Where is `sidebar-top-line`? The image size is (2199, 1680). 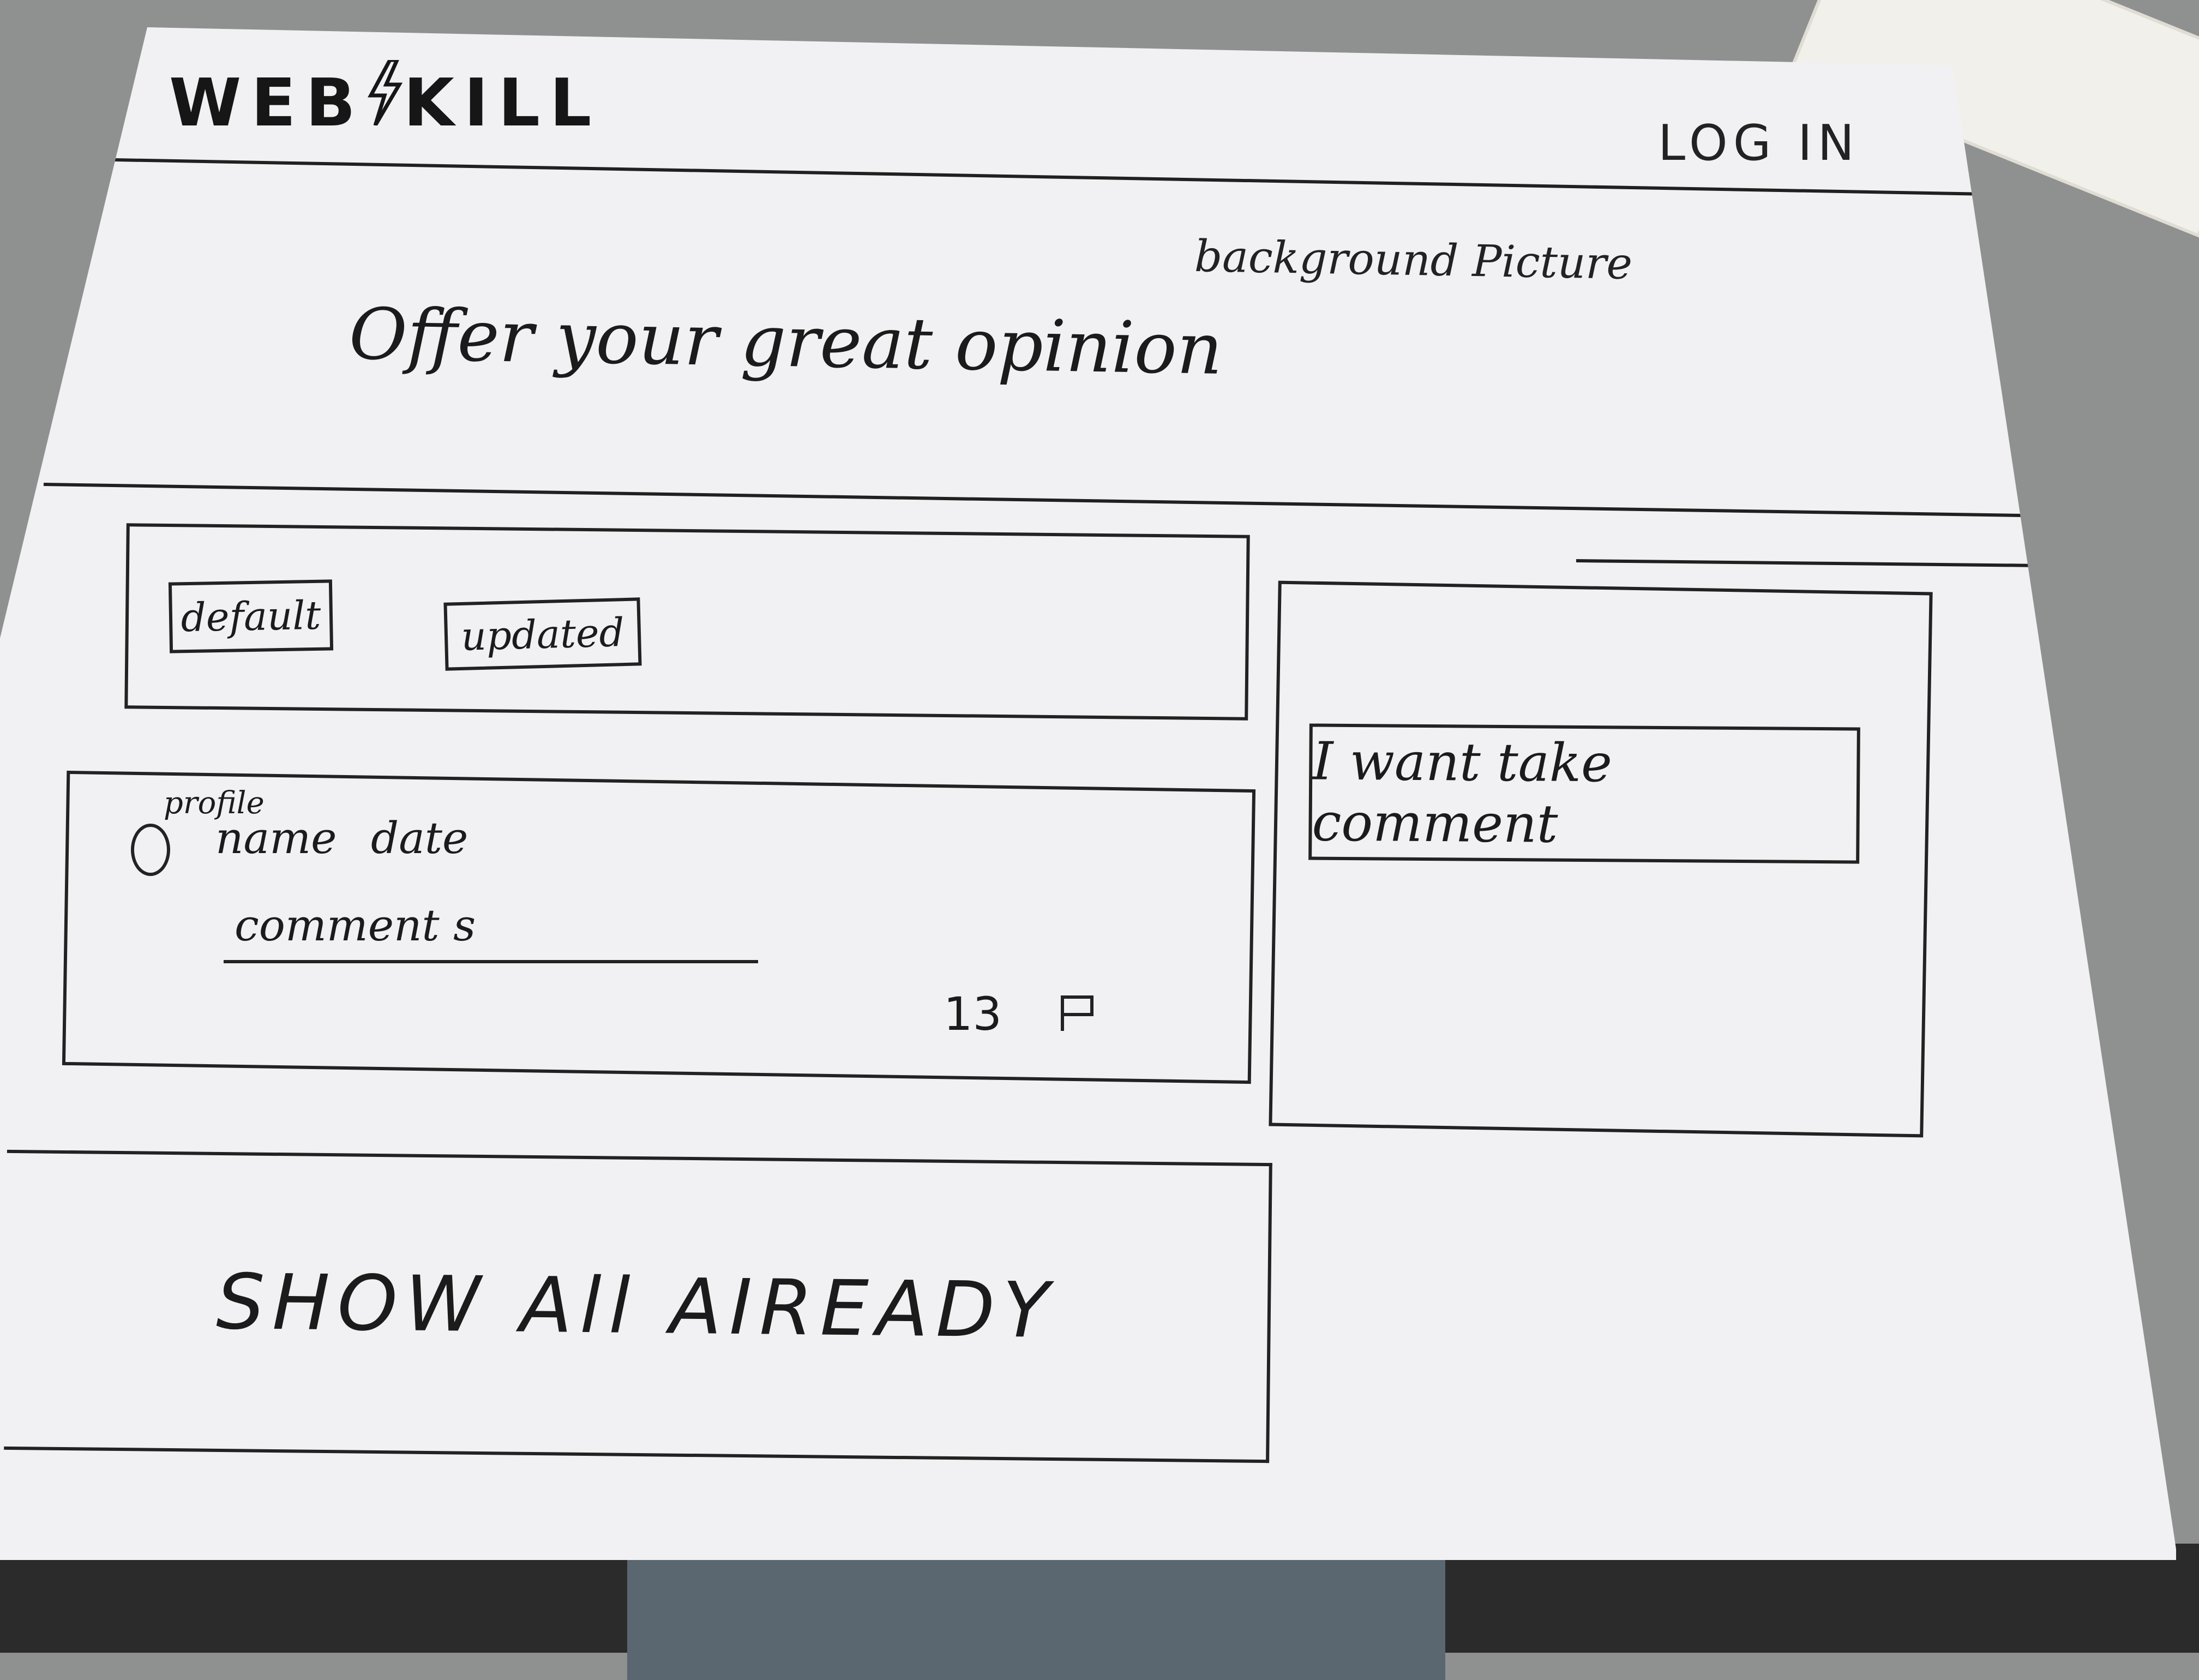 sidebar-top-line is located at coordinates (1810, 563).